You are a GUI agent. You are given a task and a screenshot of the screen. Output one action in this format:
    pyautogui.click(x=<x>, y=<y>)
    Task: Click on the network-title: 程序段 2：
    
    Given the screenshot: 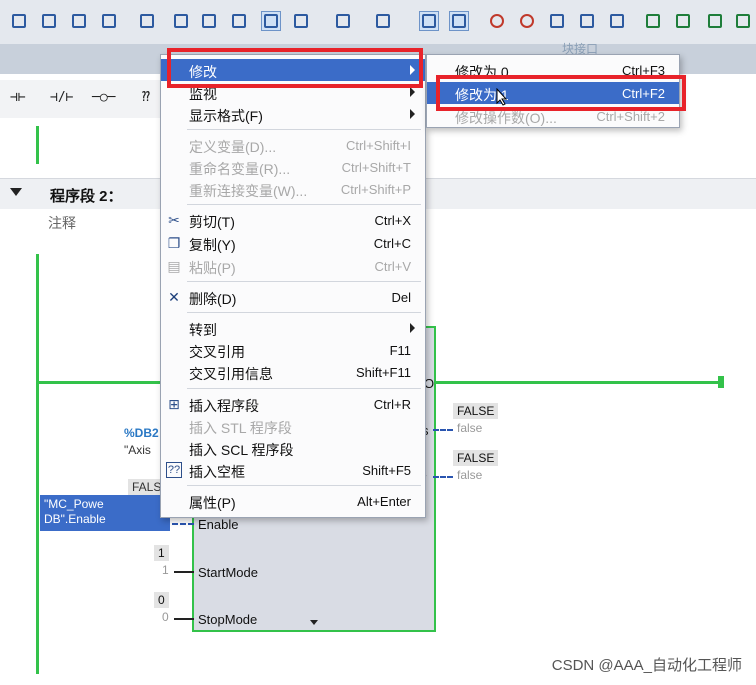 What is the action you would take?
    pyautogui.click(x=86, y=196)
    